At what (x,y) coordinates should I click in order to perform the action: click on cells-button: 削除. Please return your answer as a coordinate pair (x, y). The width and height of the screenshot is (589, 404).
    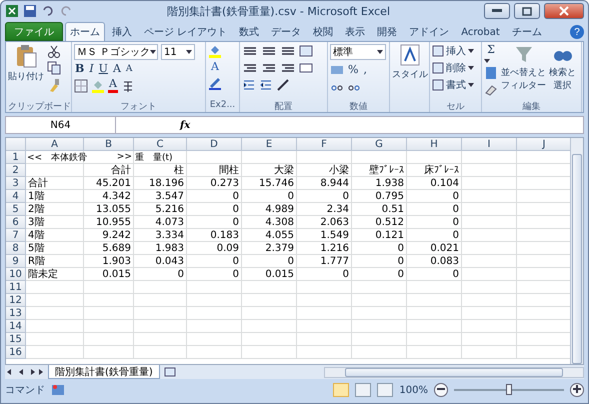
    Looking at the image, I should click on (453, 68).